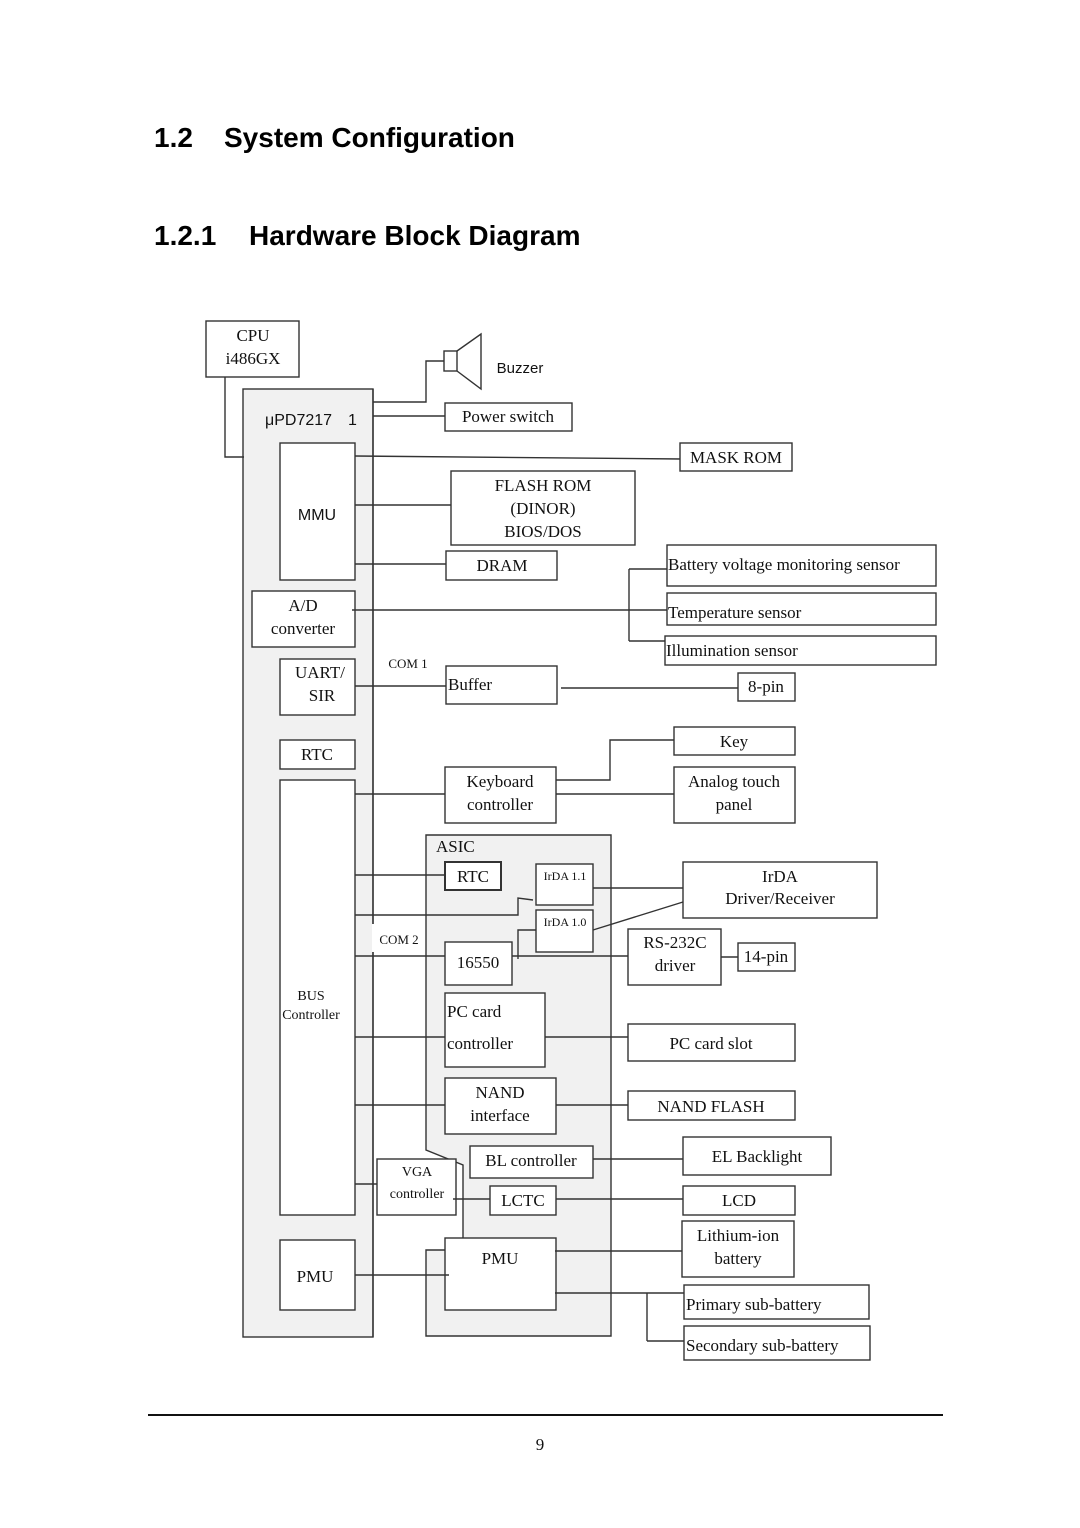  Describe the element at coordinates (766, 686) in the screenshot. I see `eight-pin-label: 8-pin` at that location.